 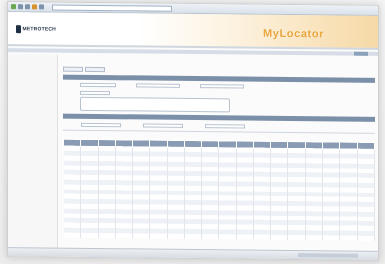 What do you see at coordinates (294, 34) in the screenshot?
I see `product-title: MyLocator` at bounding box center [294, 34].